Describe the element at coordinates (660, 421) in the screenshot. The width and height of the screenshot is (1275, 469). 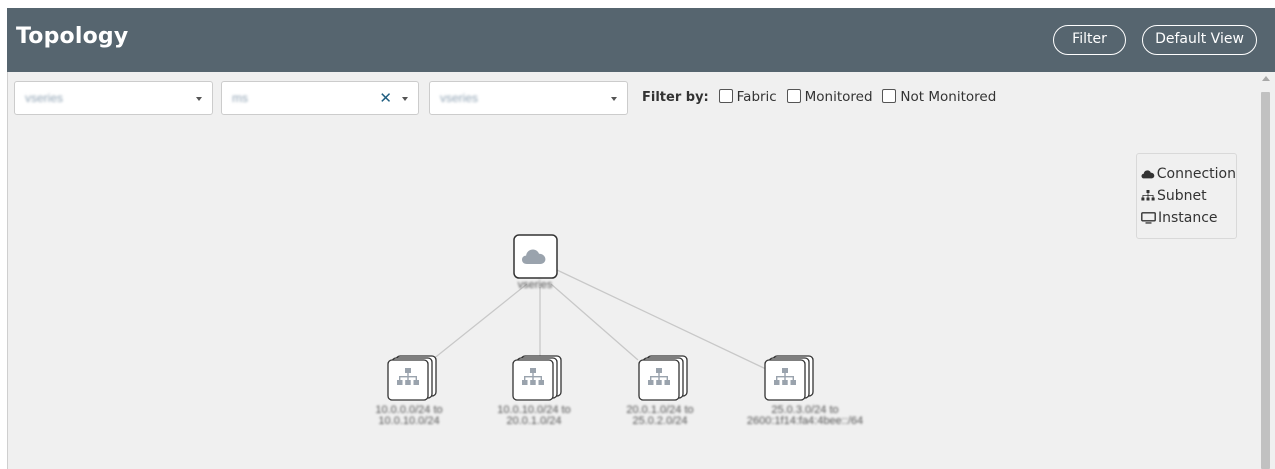
I see `subnet-label-line: 25.0.2.0/24` at that location.